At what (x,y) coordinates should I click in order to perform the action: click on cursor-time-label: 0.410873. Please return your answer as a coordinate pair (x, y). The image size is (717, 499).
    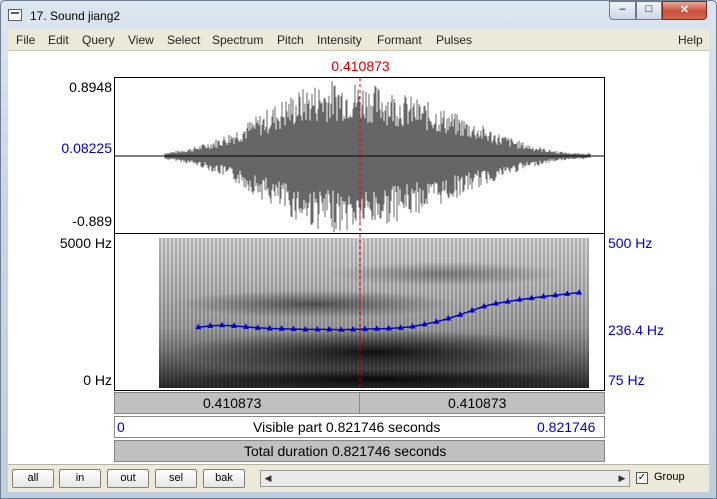
    Looking at the image, I should click on (360, 66).